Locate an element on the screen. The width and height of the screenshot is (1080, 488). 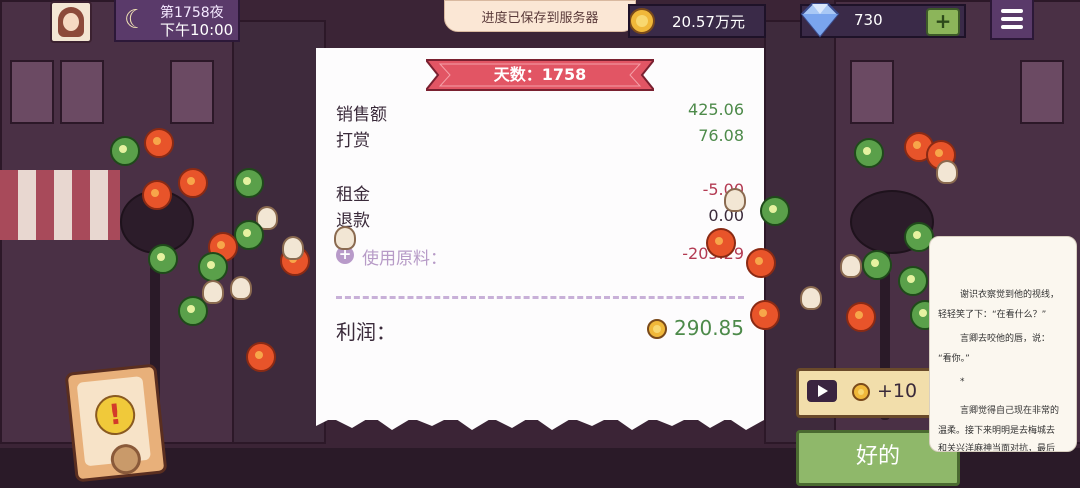
divider is located at coordinates (540, 297).